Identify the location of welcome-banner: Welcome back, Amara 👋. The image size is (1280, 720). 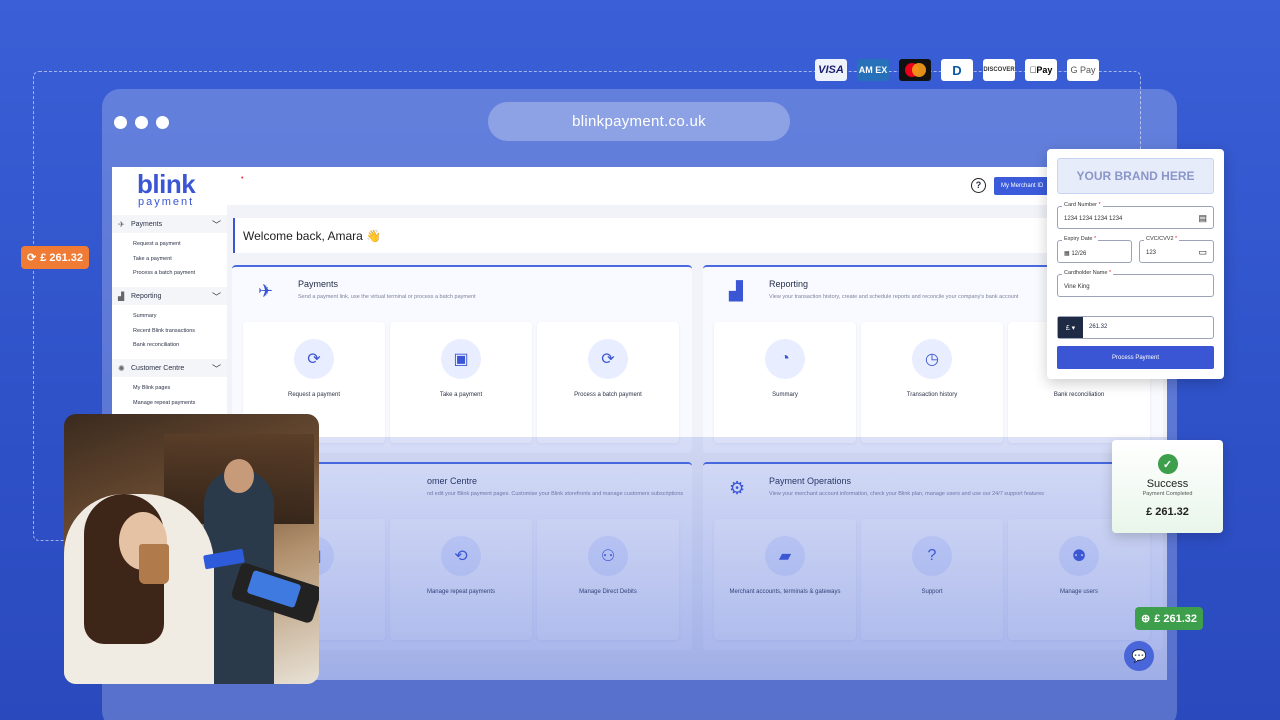
(698, 235).